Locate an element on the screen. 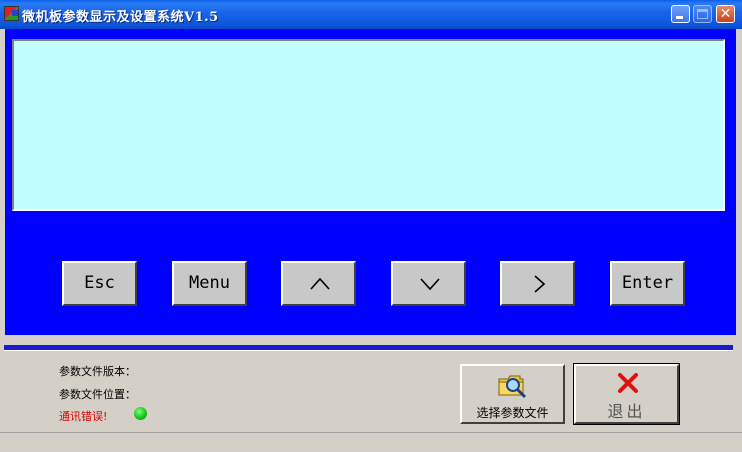  select-file-label: 选择参数文件 is located at coordinates (512, 413).